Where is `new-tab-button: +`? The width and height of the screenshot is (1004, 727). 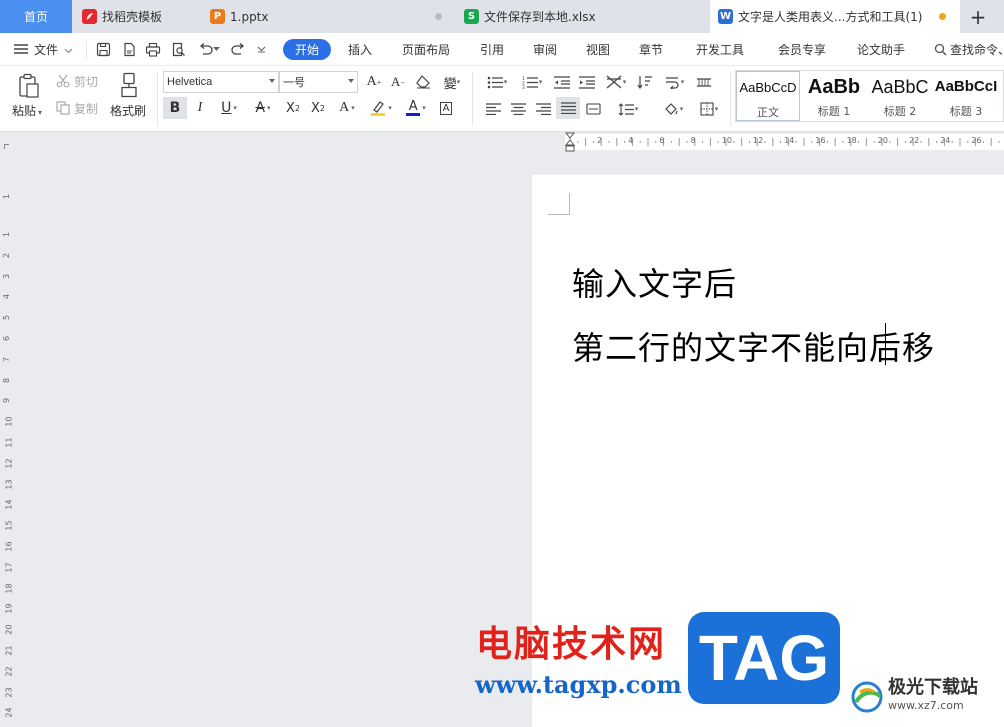 new-tab-button: + is located at coordinates (978, 16).